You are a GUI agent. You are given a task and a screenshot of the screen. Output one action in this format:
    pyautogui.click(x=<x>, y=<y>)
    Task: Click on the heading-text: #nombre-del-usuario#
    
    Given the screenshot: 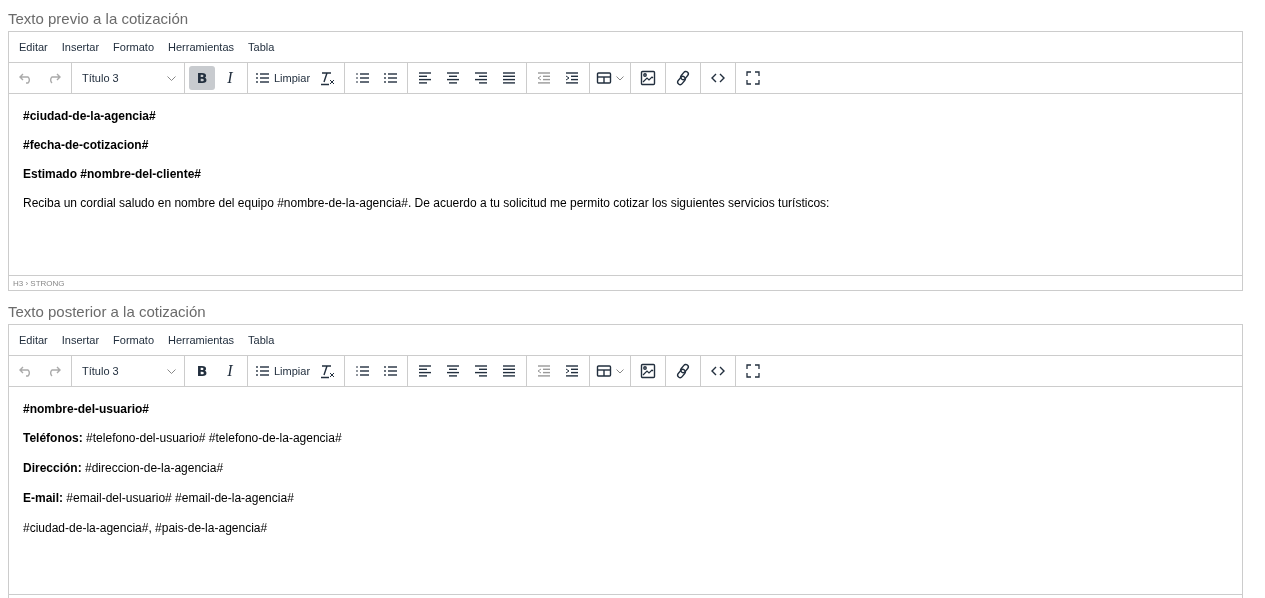 What is the action you would take?
    pyautogui.click(x=87, y=409)
    